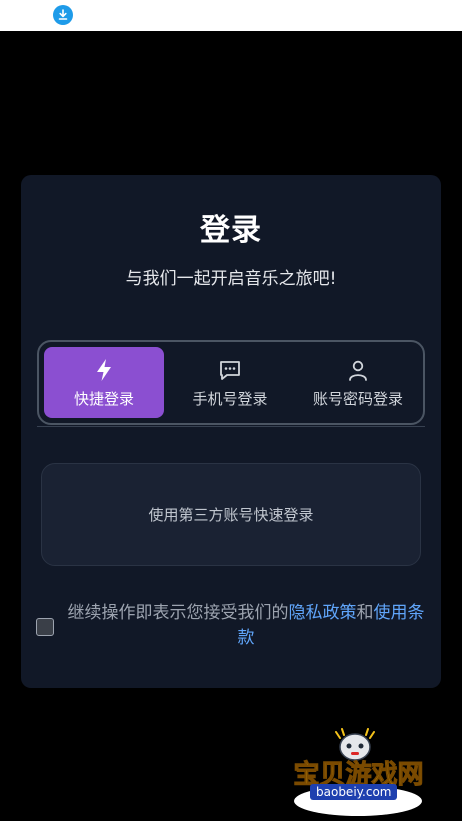 The height and width of the screenshot is (821, 462). I want to click on tab-account-login: 账号密码登录, so click(358, 382).